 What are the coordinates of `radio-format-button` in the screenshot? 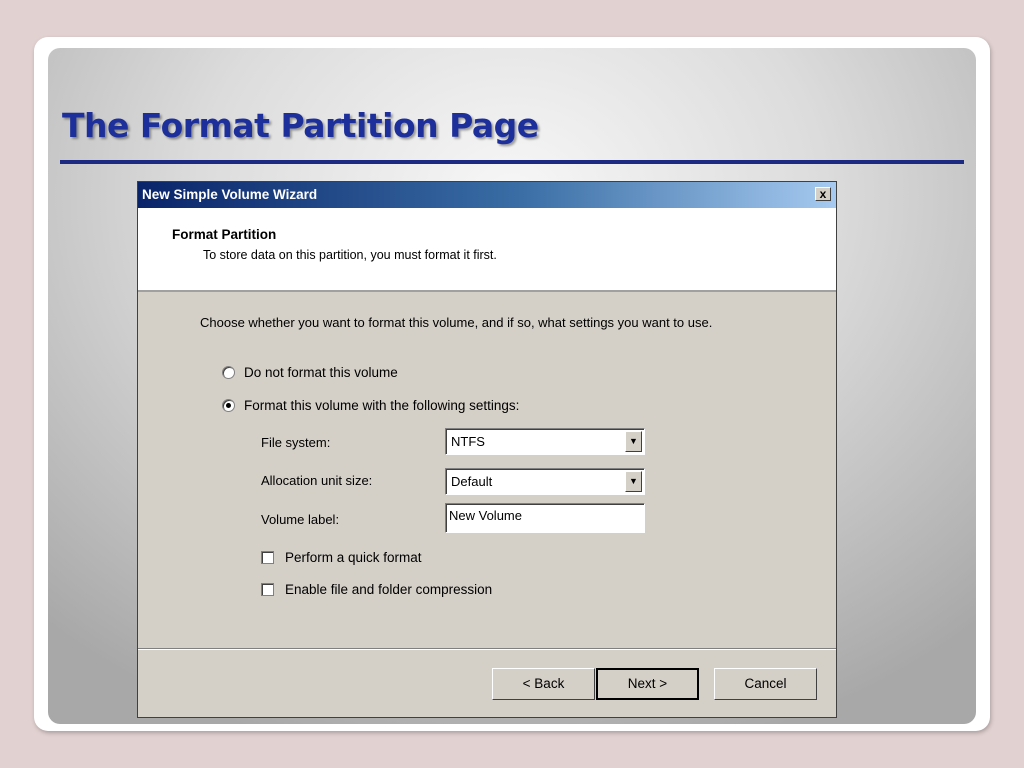 It's located at (228, 405).